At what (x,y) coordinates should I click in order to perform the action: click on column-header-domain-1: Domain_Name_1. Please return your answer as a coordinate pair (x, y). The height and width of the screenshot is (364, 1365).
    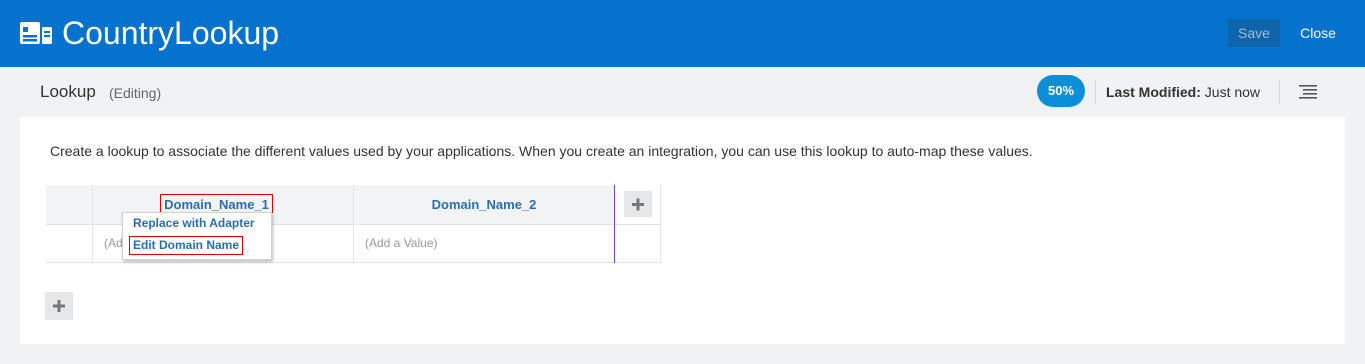
    Looking at the image, I should click on (216, 204).